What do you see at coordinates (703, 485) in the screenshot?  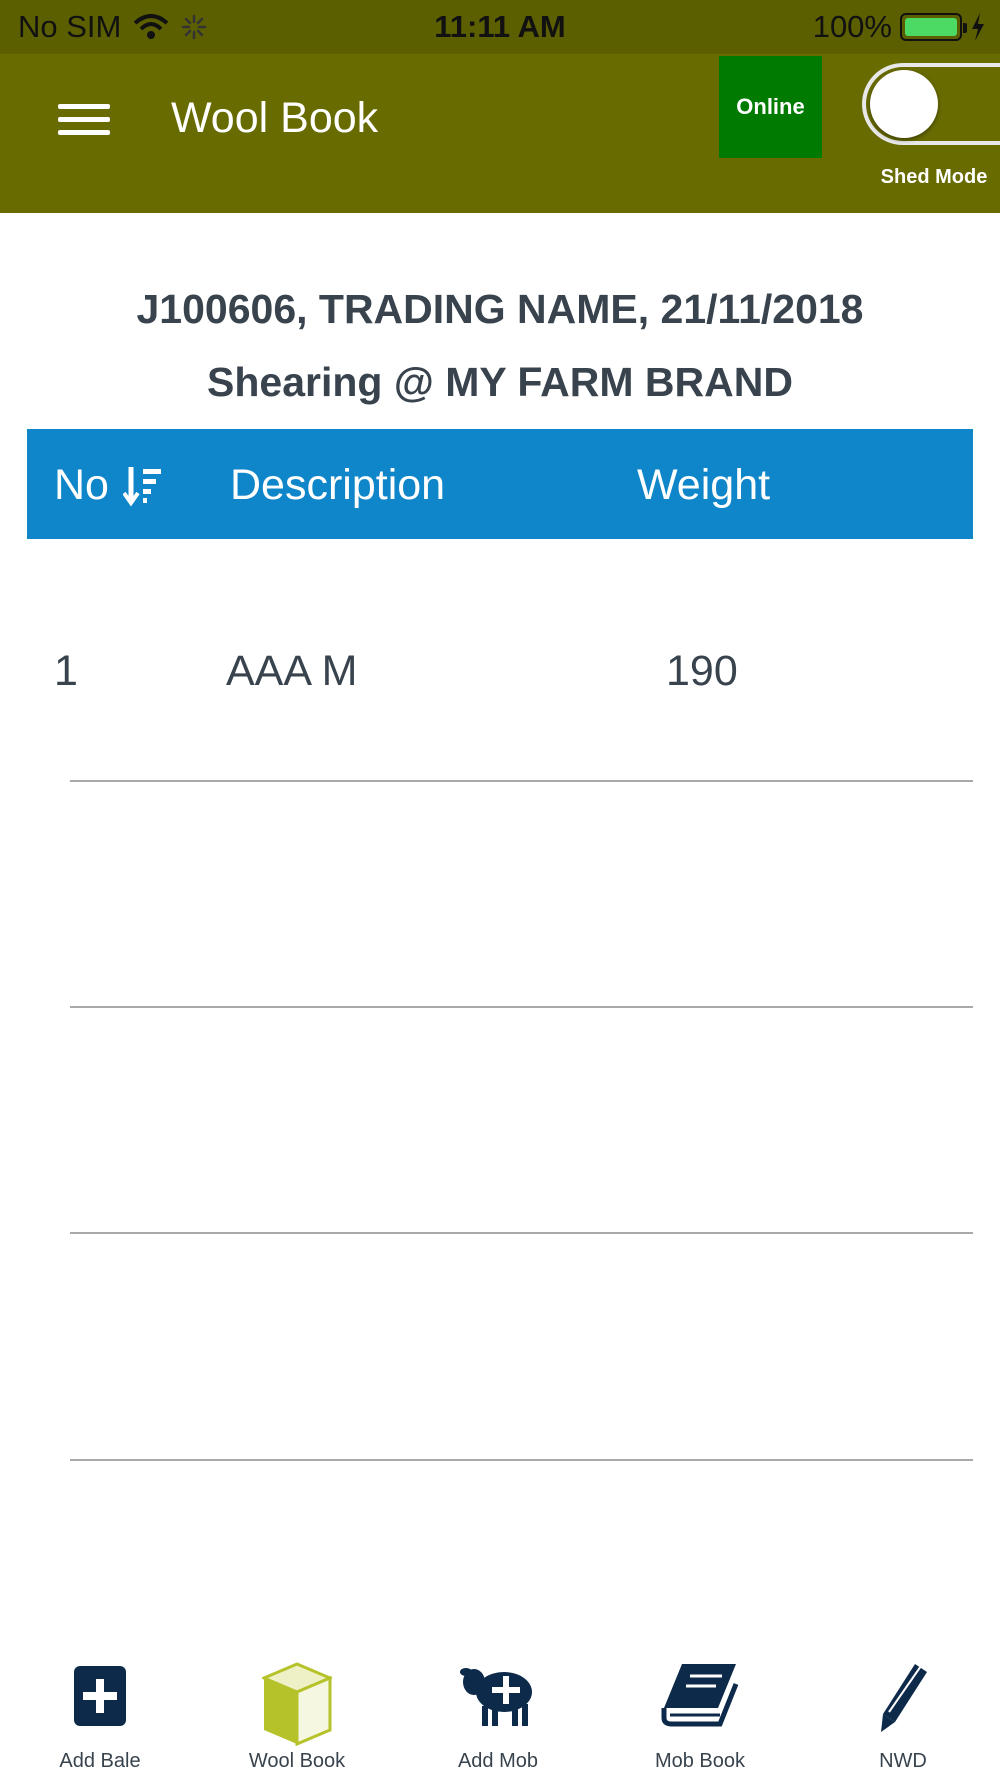 I see `column-header-weight: Weight` at bounding box center [703, 485].